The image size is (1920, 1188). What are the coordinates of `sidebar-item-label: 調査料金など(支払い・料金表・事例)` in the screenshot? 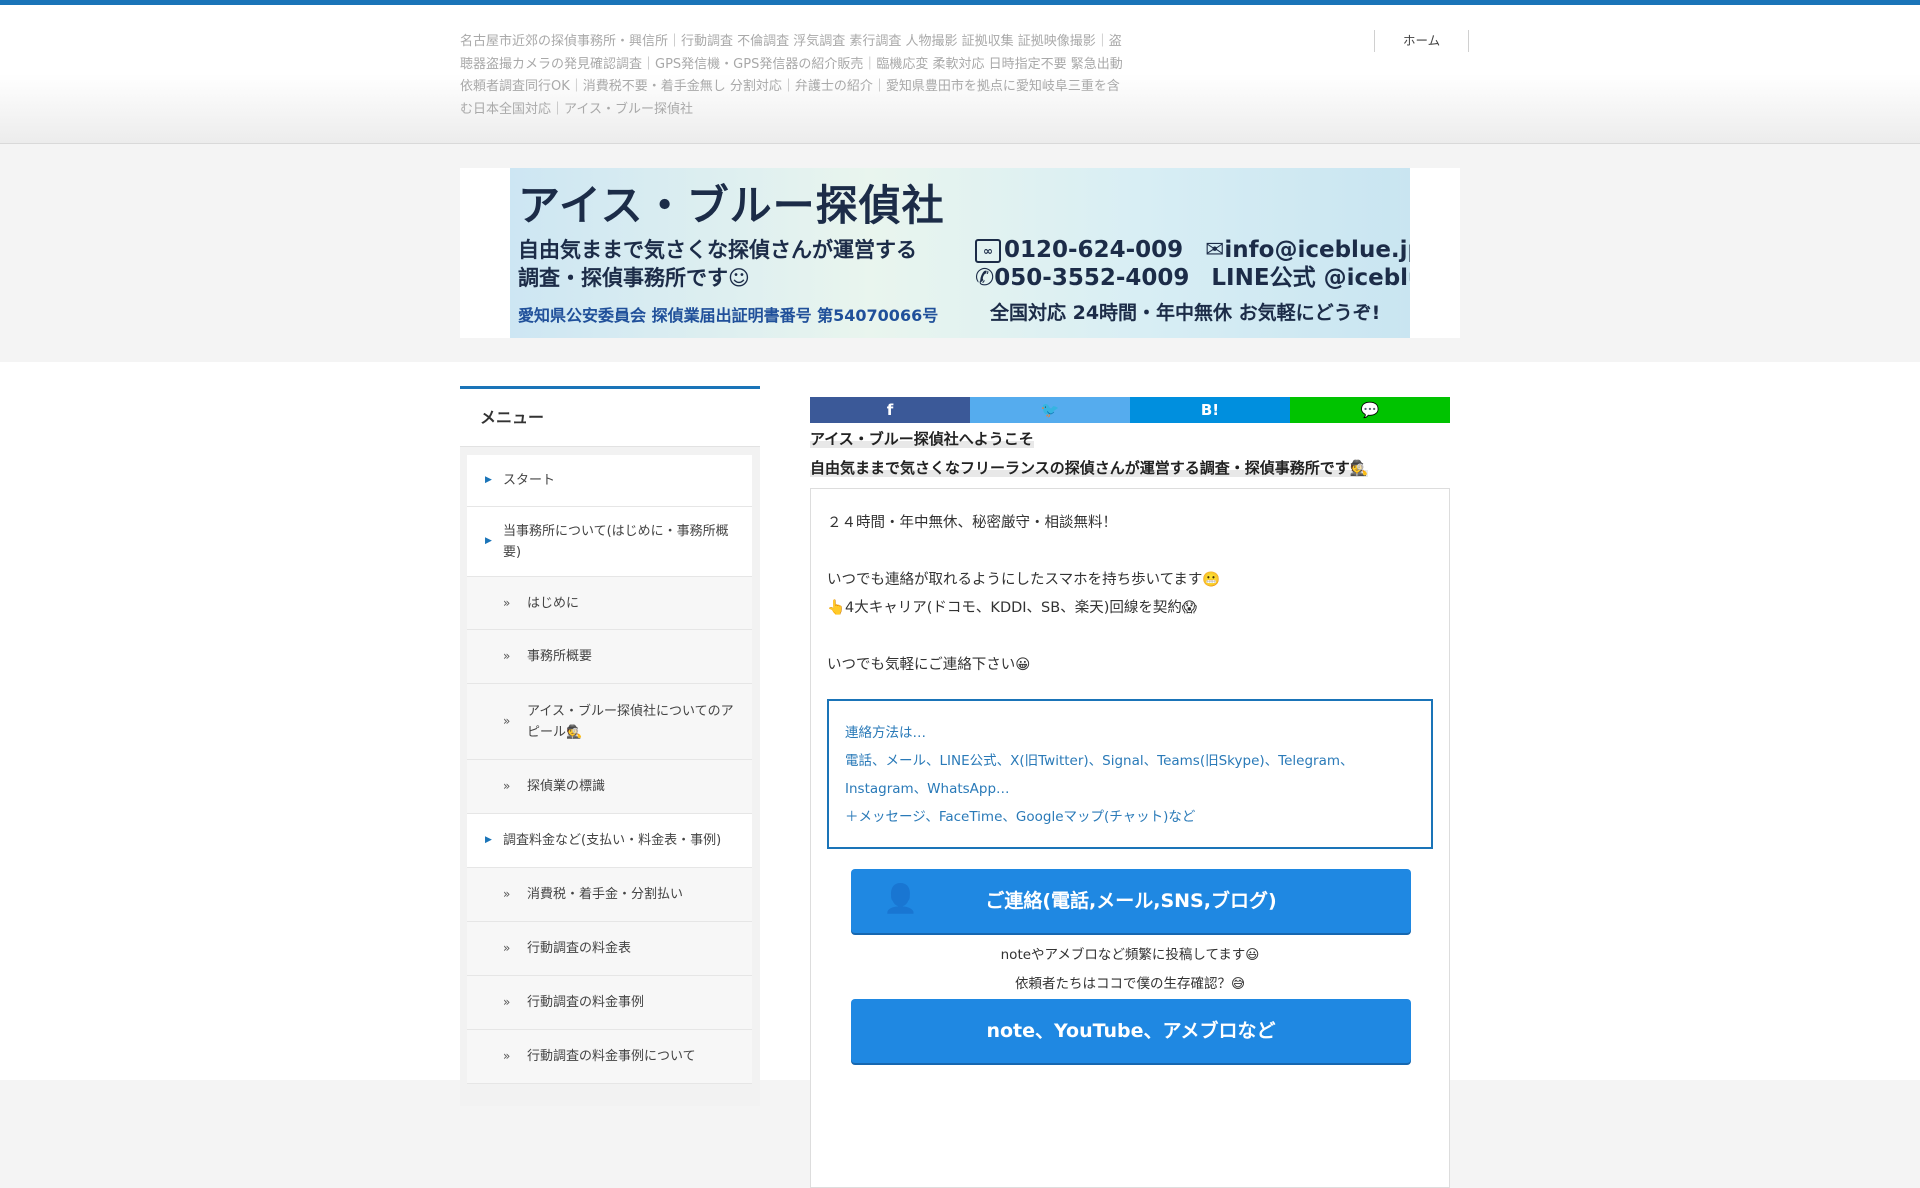 It's located at (612, 840).